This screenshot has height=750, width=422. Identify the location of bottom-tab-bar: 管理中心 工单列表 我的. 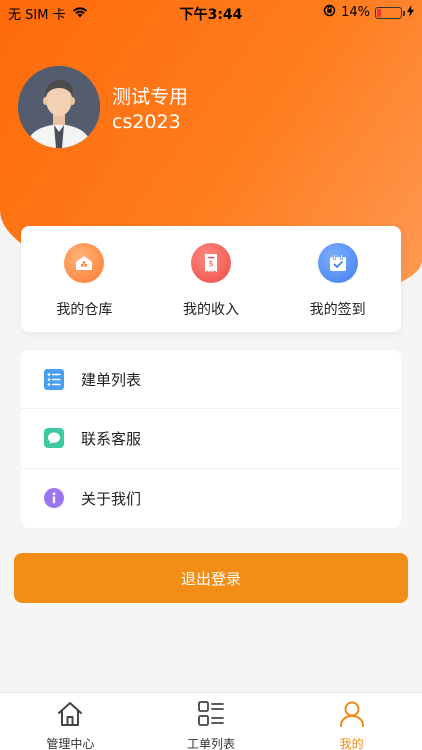
(211, 721).